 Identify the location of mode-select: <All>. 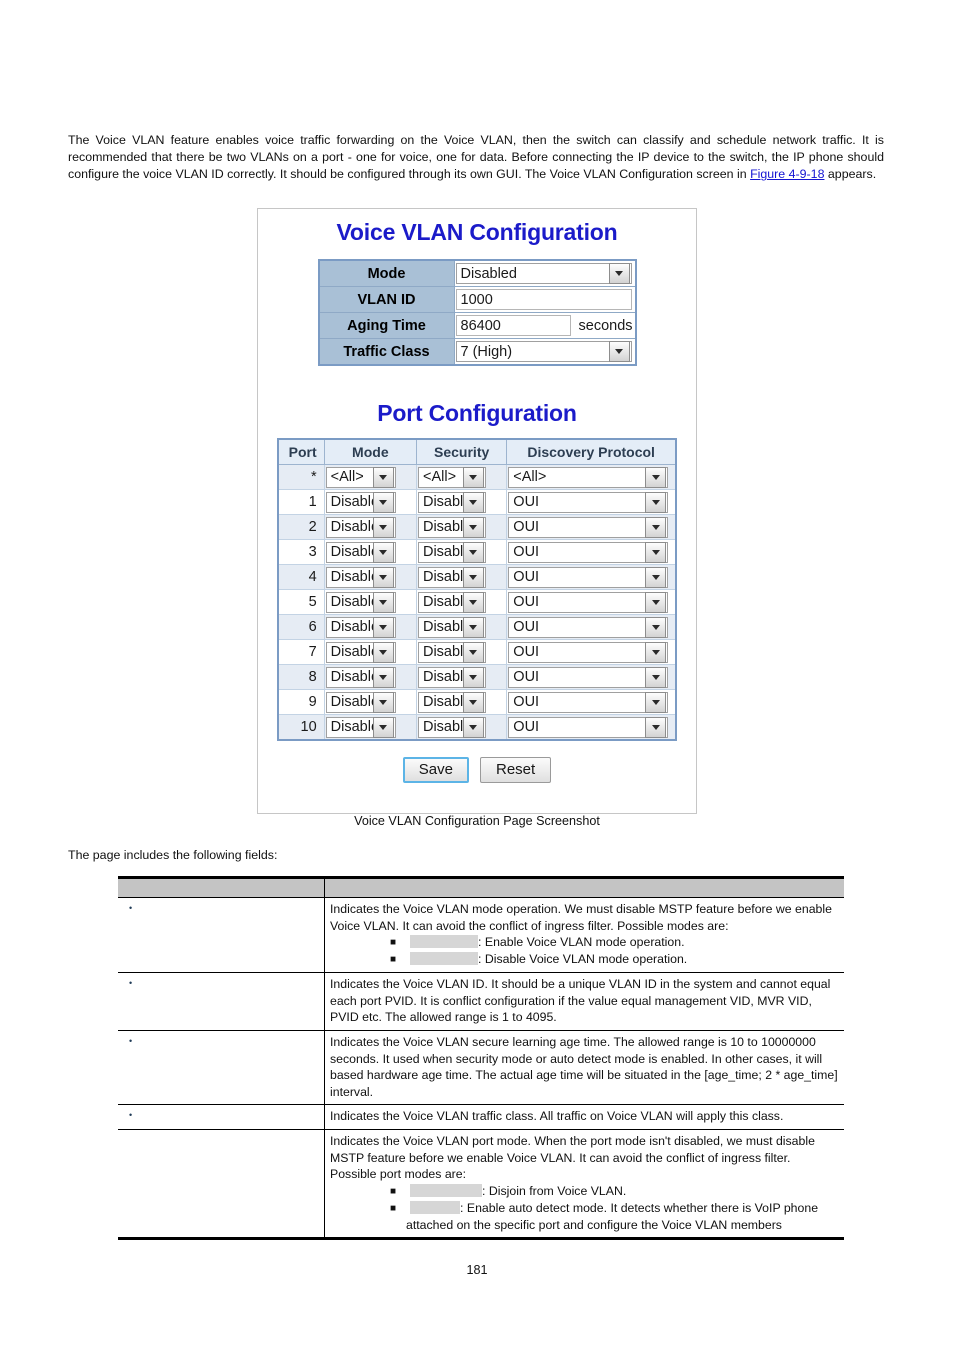
(360, 477).